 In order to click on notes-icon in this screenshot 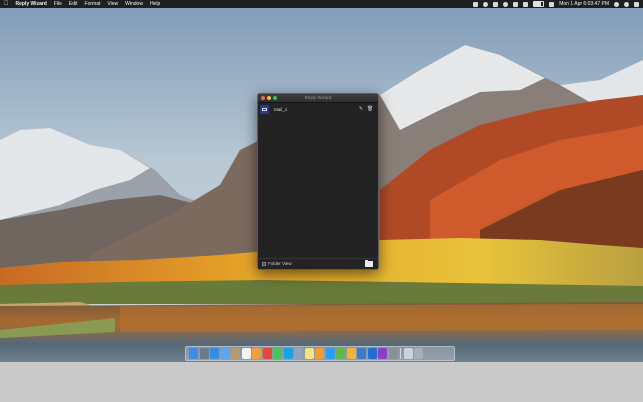, I will do `click(309, 353)`.